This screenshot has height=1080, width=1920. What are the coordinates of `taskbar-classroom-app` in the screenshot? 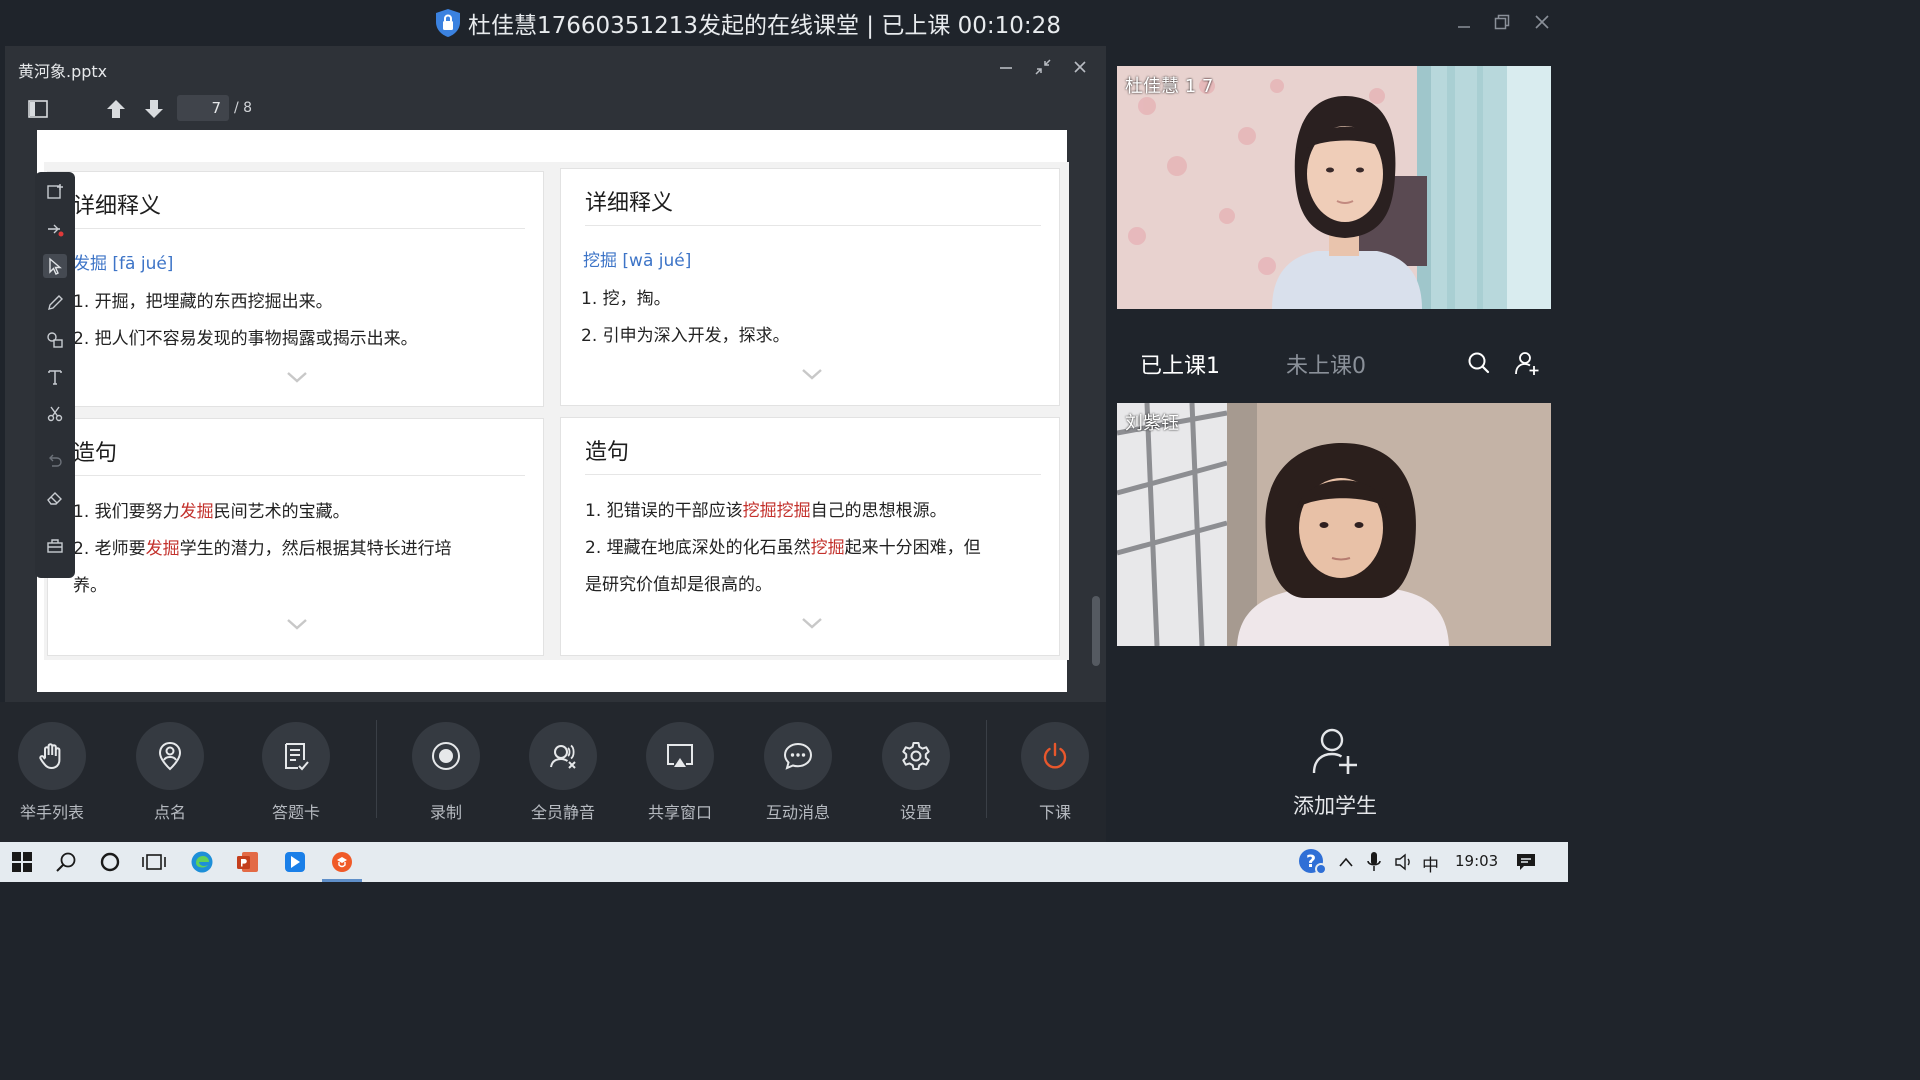 It's located at (342, 864).